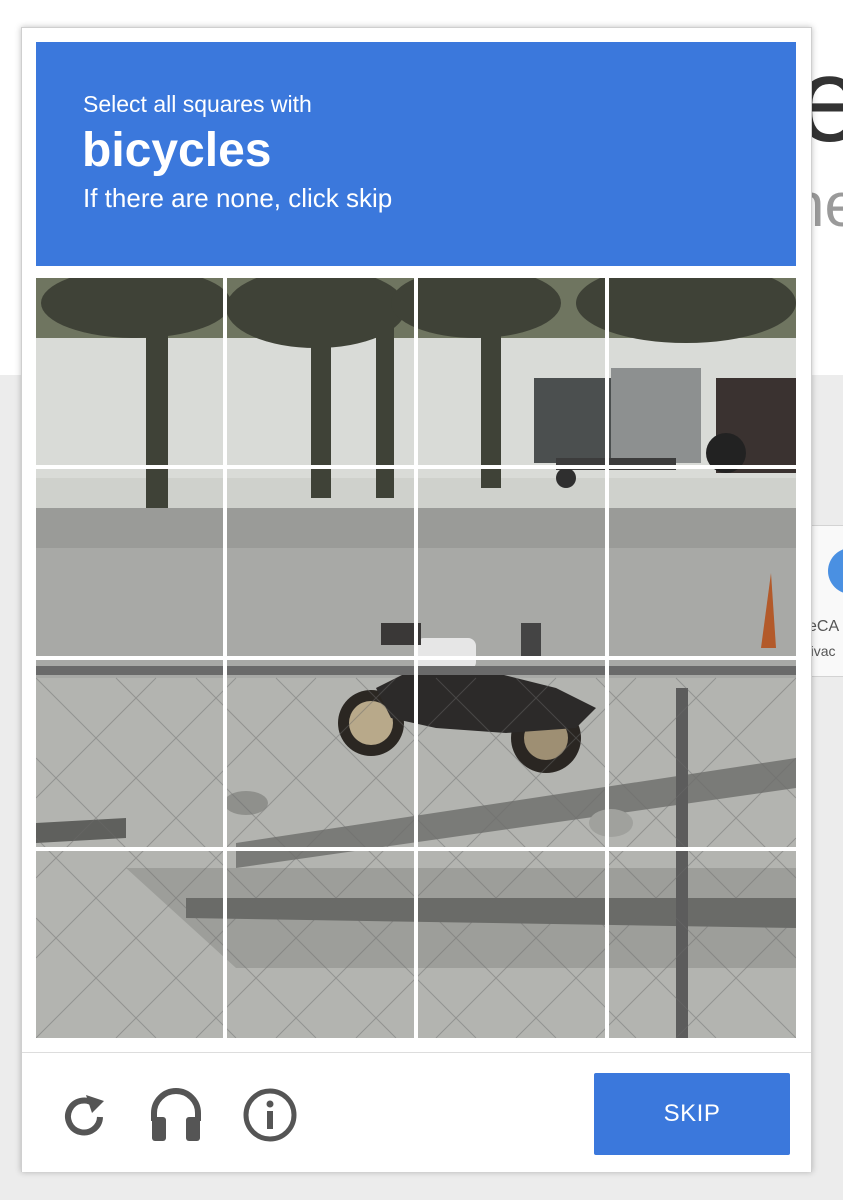  I want to click on background-recaptcha-label: eCA, so click(824, 626).